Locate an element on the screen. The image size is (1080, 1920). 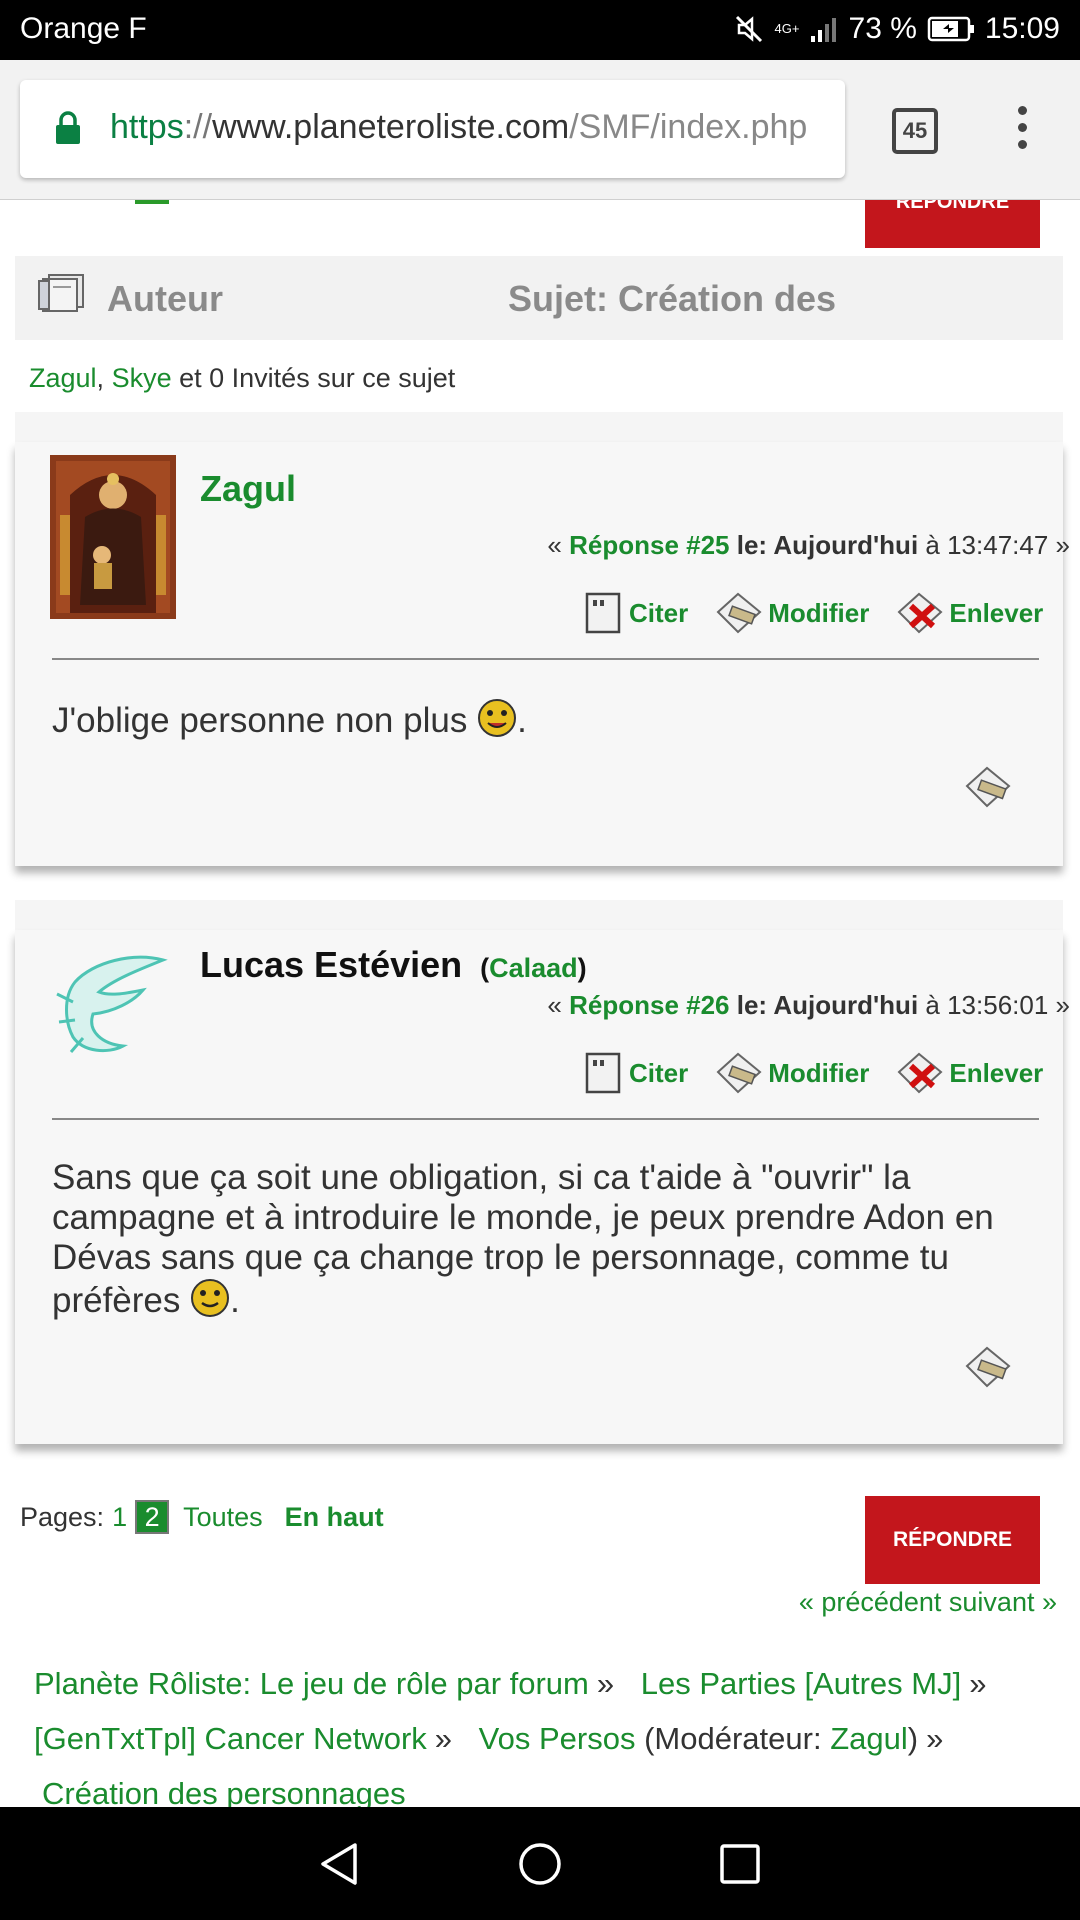
lock-icon is located at coordinates (68, 130).